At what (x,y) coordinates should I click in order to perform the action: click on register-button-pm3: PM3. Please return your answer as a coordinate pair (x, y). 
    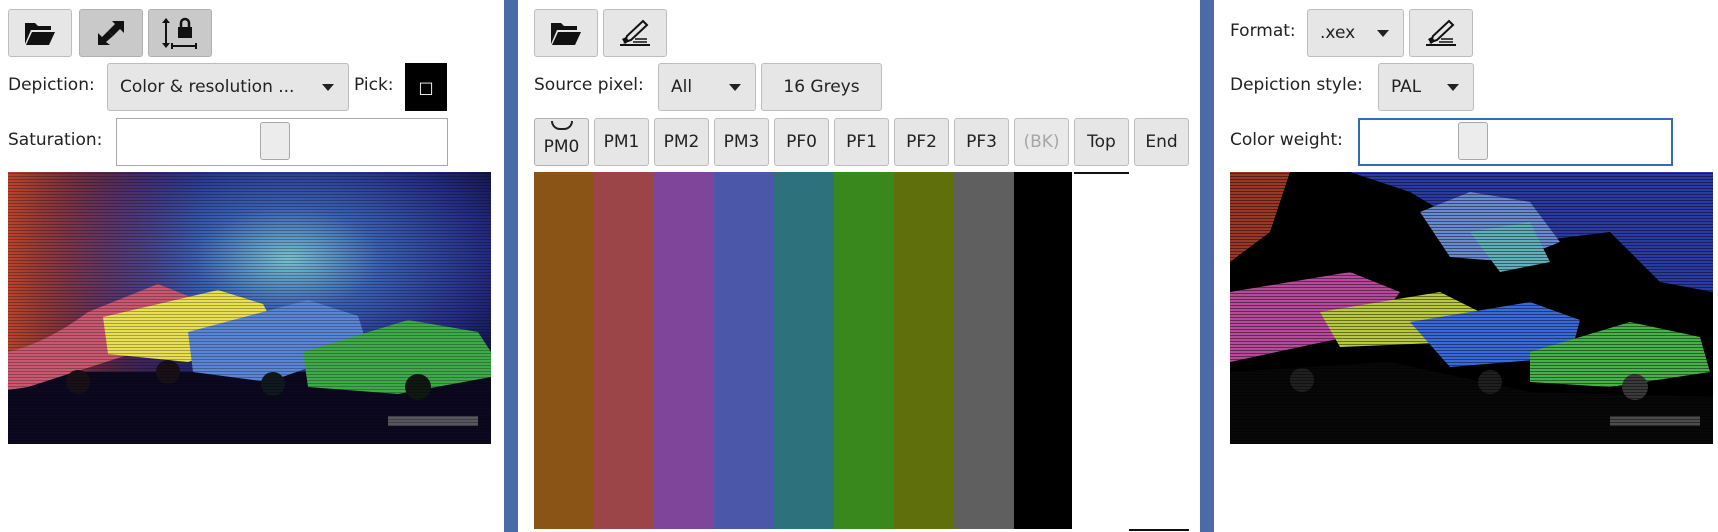
    Looking at the image, I should click on (741, 142).